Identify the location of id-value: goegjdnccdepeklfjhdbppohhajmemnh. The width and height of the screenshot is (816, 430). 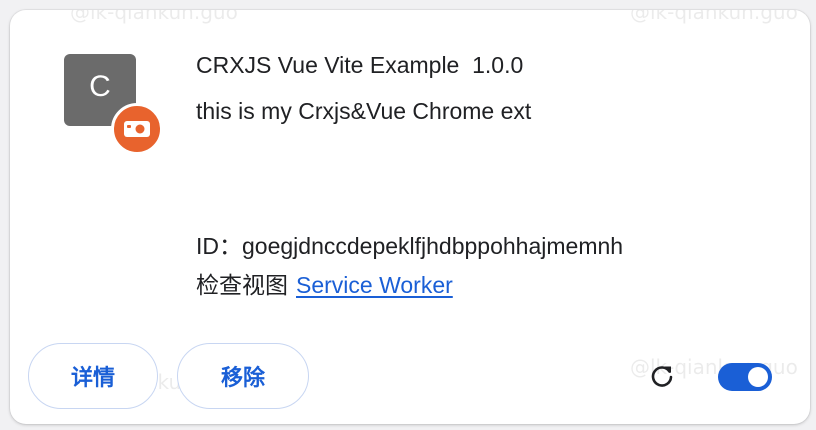
(433, 246).